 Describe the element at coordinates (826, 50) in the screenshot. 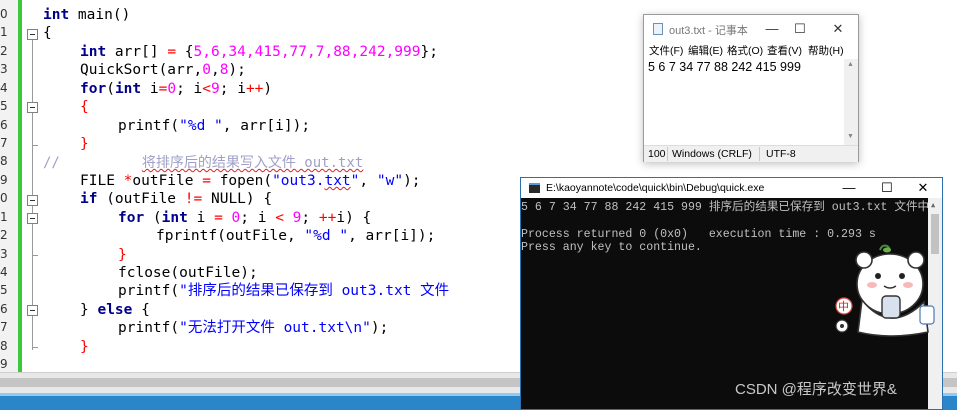

I see `menu-help: 帮助(H)` at that location.